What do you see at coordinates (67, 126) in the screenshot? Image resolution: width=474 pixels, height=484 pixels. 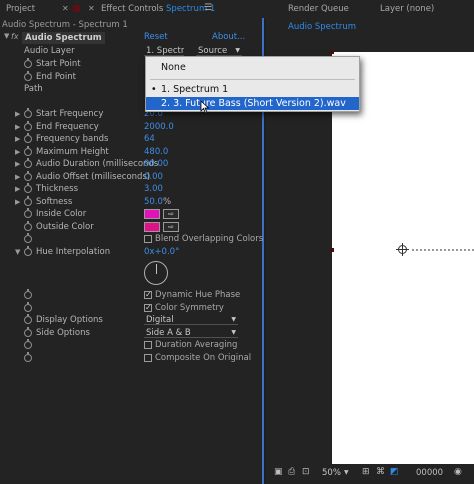 I see `param-label: End Frequency` at bounding box center [67, 126].